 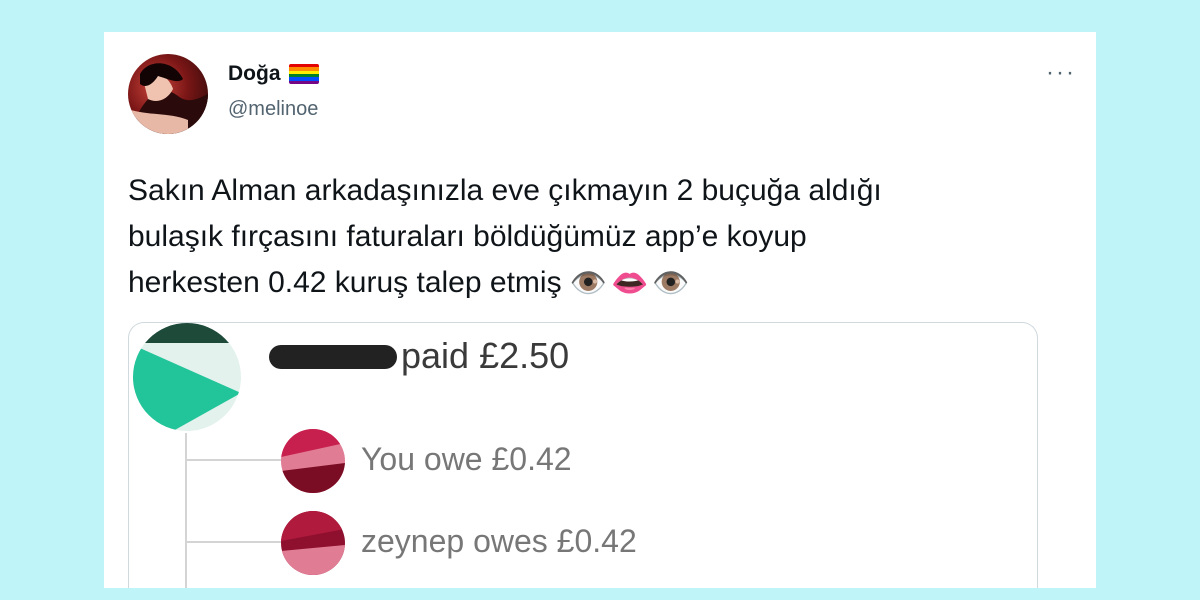 I want to click on emoji-group: 👁️ 👄 👁️, so click(x=630, y=284).